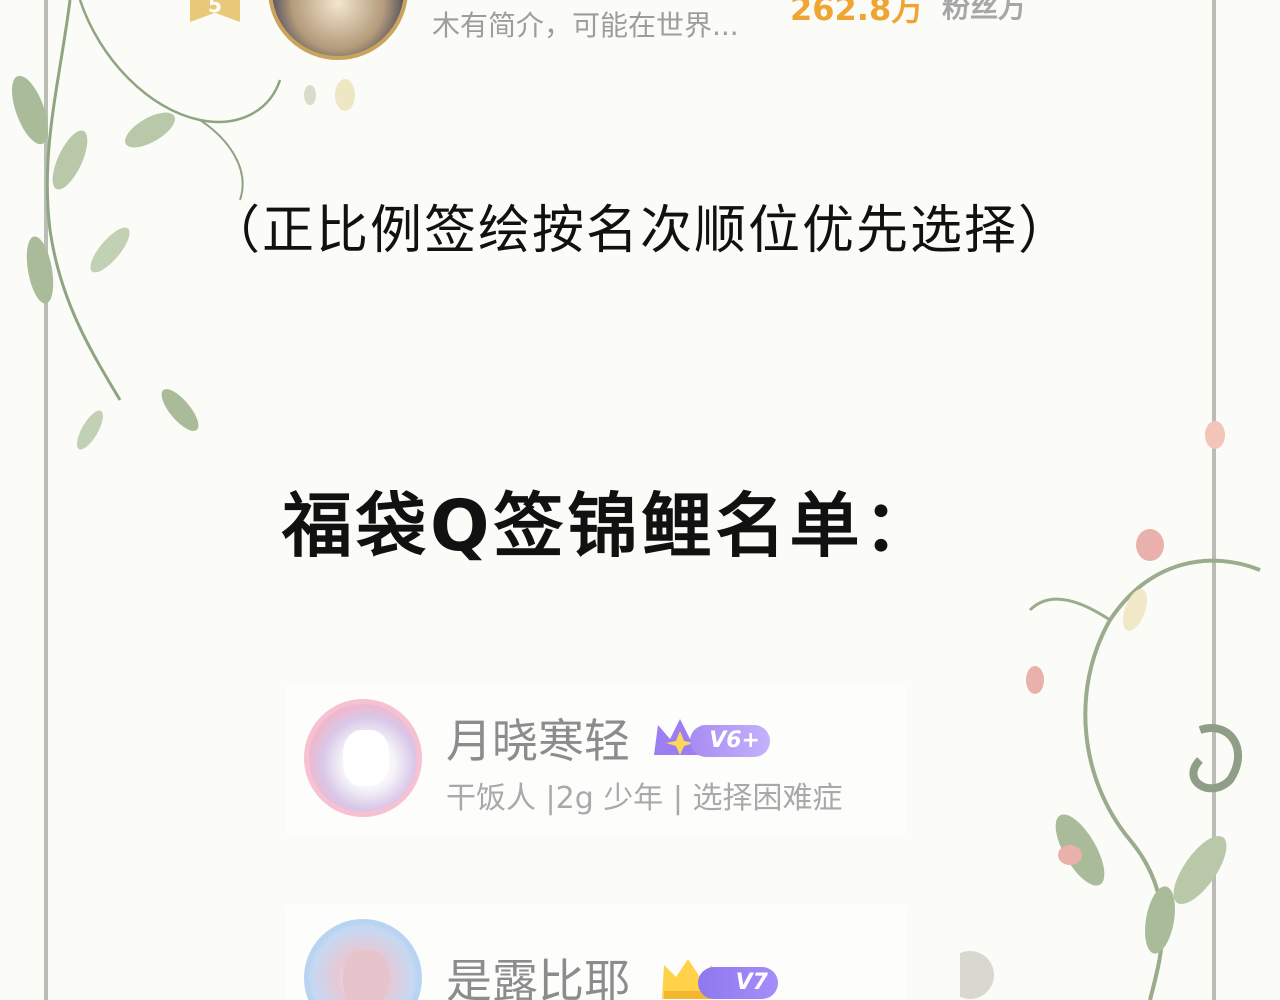 The image size is (1280, 1000). Describe the element at coordinates (984, 12) in the screenshot. I see `fans-label: 粉丝万` at that location.